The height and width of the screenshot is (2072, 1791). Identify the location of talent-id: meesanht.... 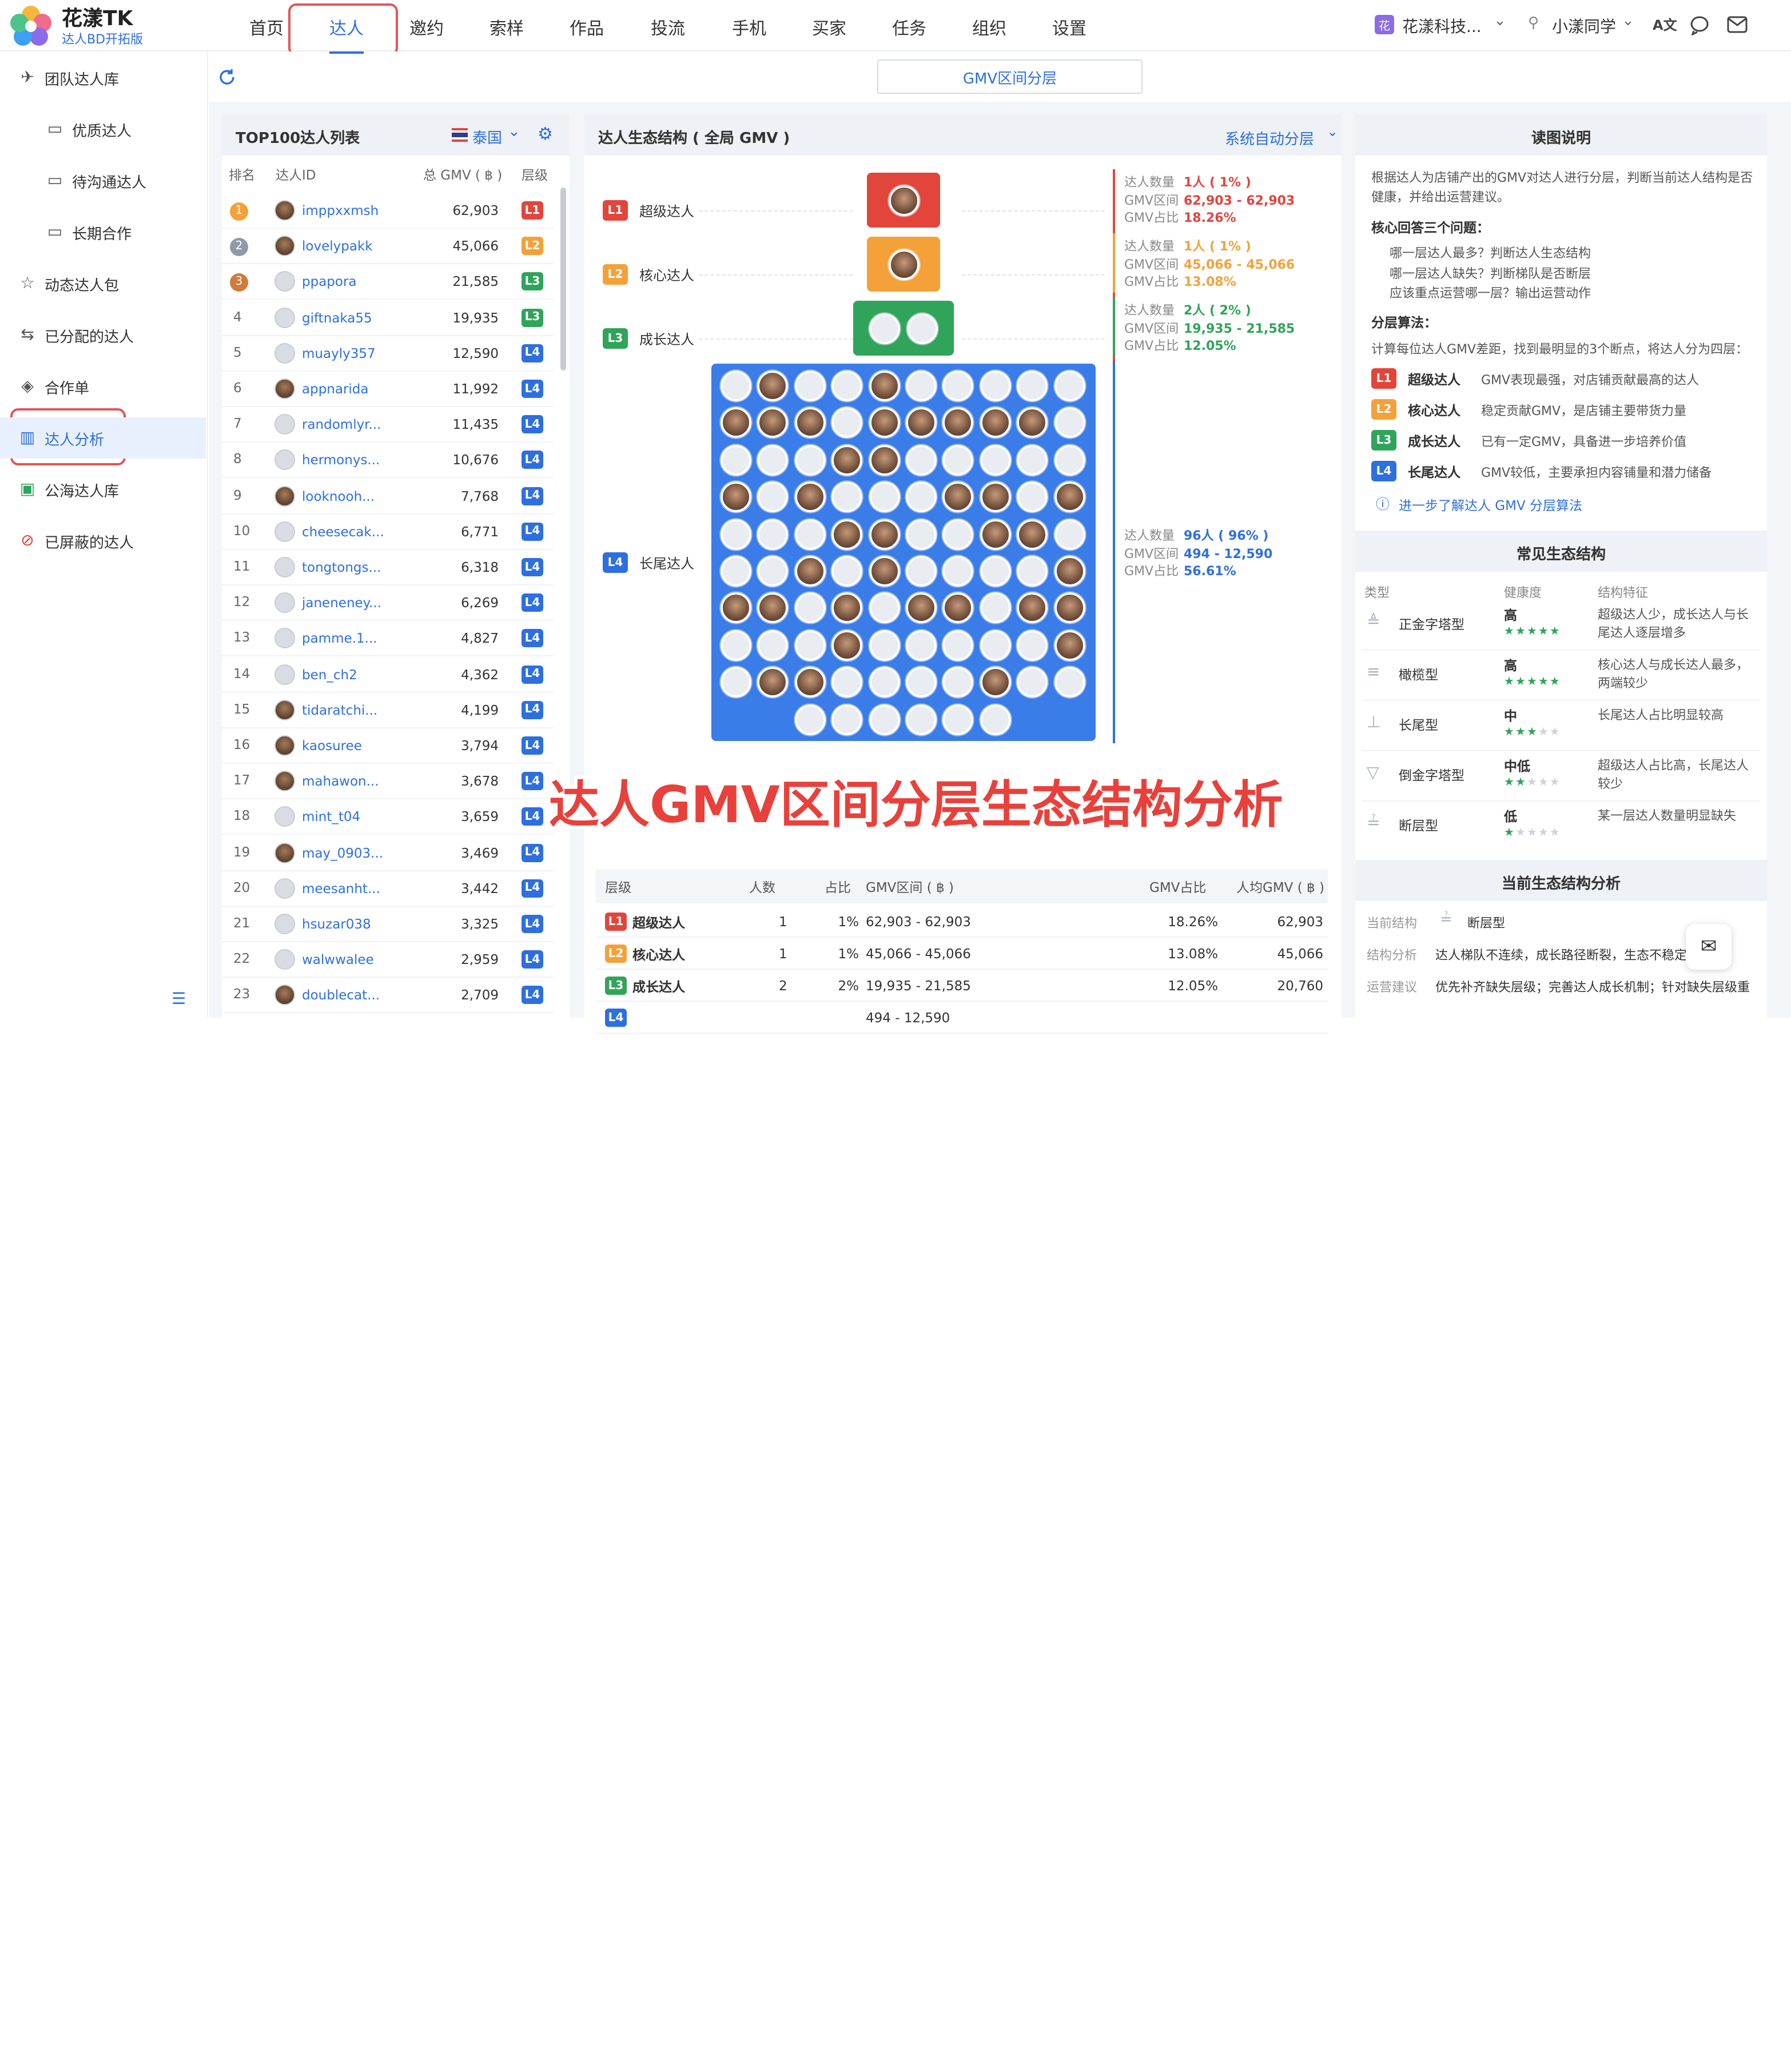
(341, 888).